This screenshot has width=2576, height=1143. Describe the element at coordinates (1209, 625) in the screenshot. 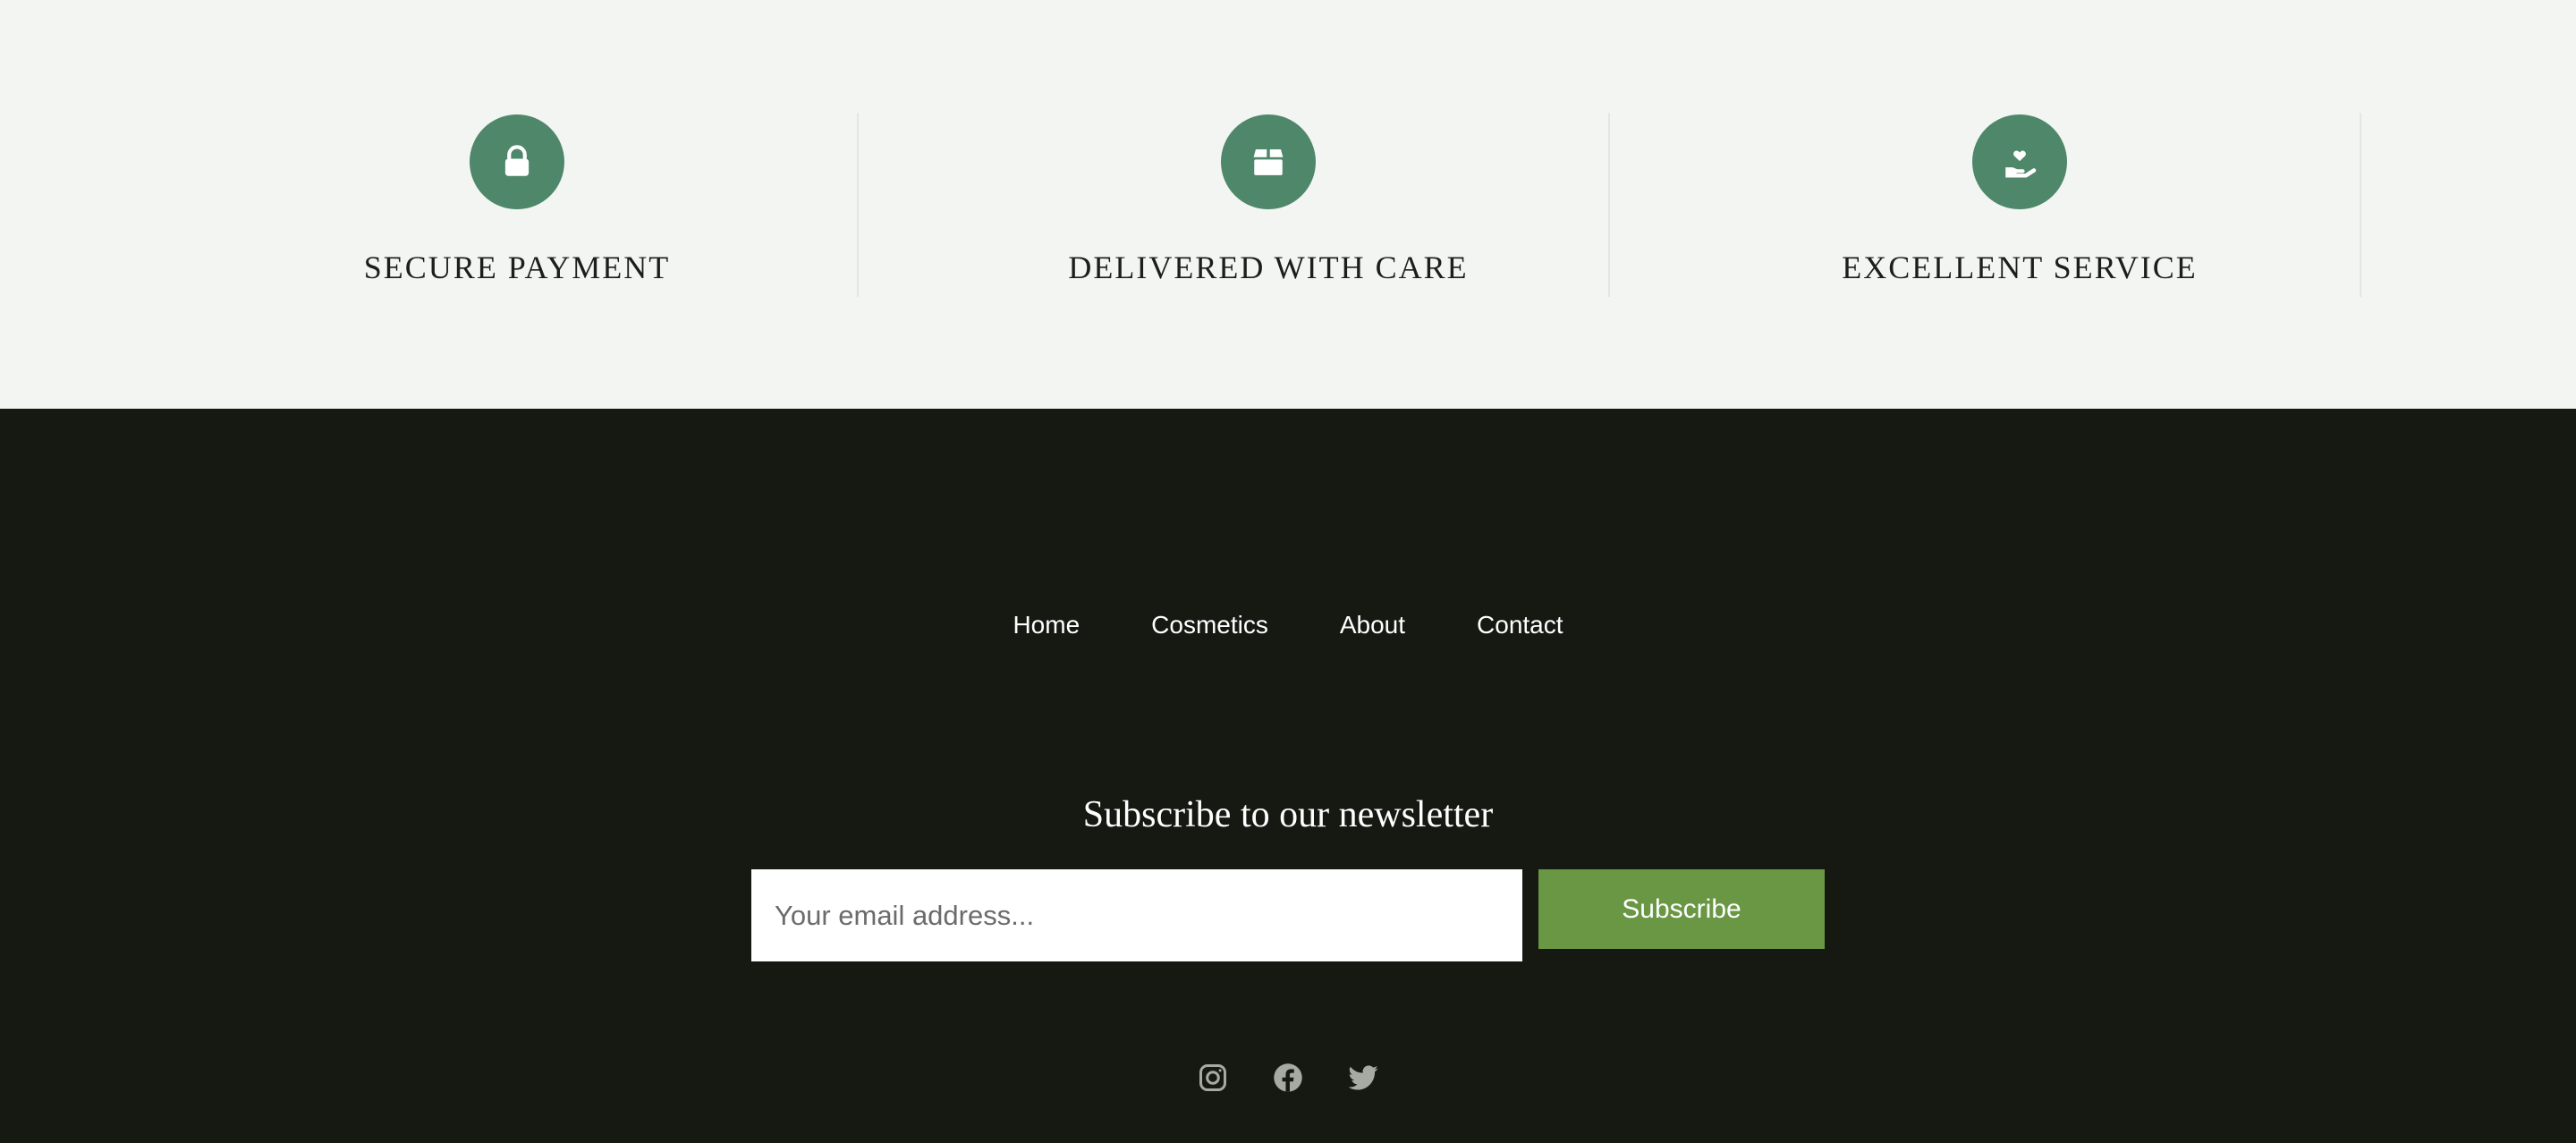

I see `nav-link-cosmetics: Cosmetics` at that location.